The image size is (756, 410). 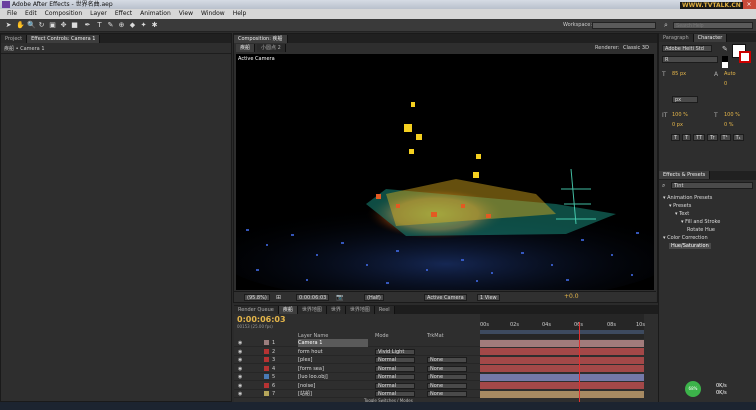 I want to click on tab-effects-presets: Effects & Presets, so click(x=685, y=175).